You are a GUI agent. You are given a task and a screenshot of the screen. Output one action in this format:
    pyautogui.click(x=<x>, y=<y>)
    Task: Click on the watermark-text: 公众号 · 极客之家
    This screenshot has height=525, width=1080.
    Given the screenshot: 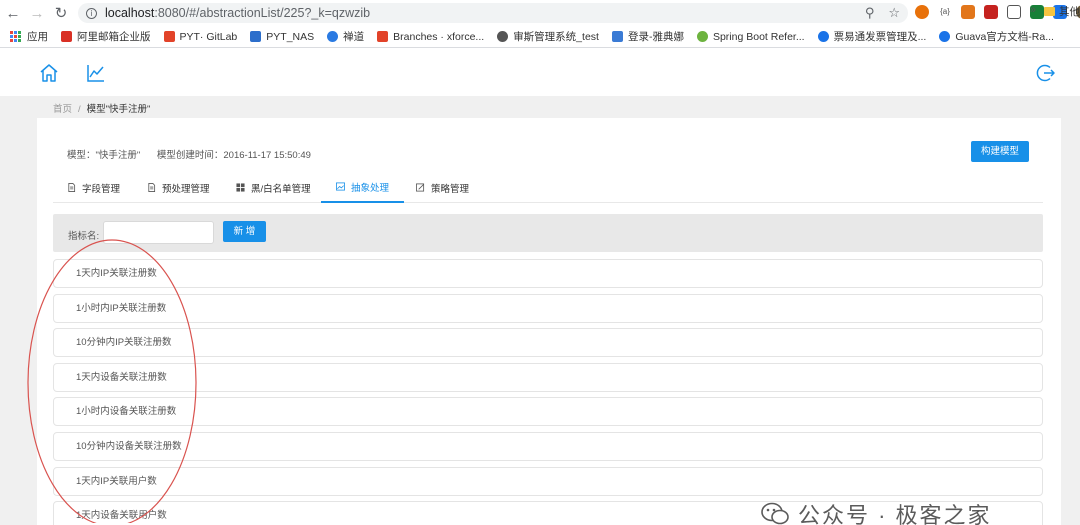 What is the action you would take?
    pyautogui.click(x=895, y=514)
    